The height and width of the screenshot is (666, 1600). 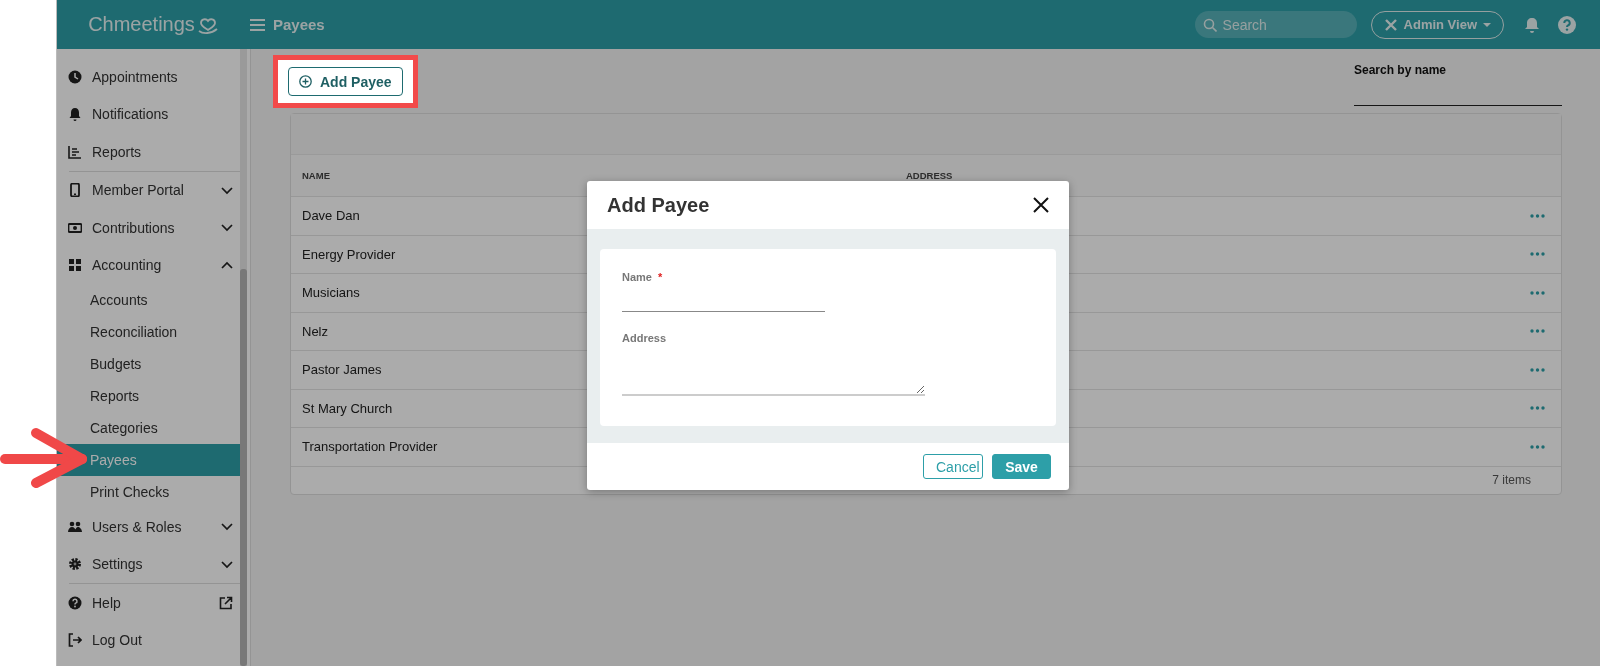 What do you see at coordinates (226, 602) in the screenshot?
I see `external-link-icon` at bounding box center [226, 602].